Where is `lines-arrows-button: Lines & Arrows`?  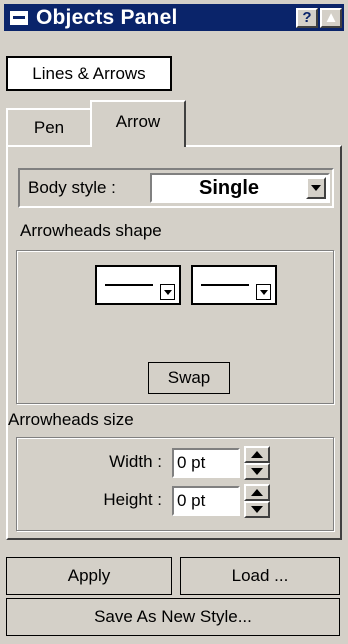 lines-arrows-button: Lines & Arrows is located at coordinates (89, 73).